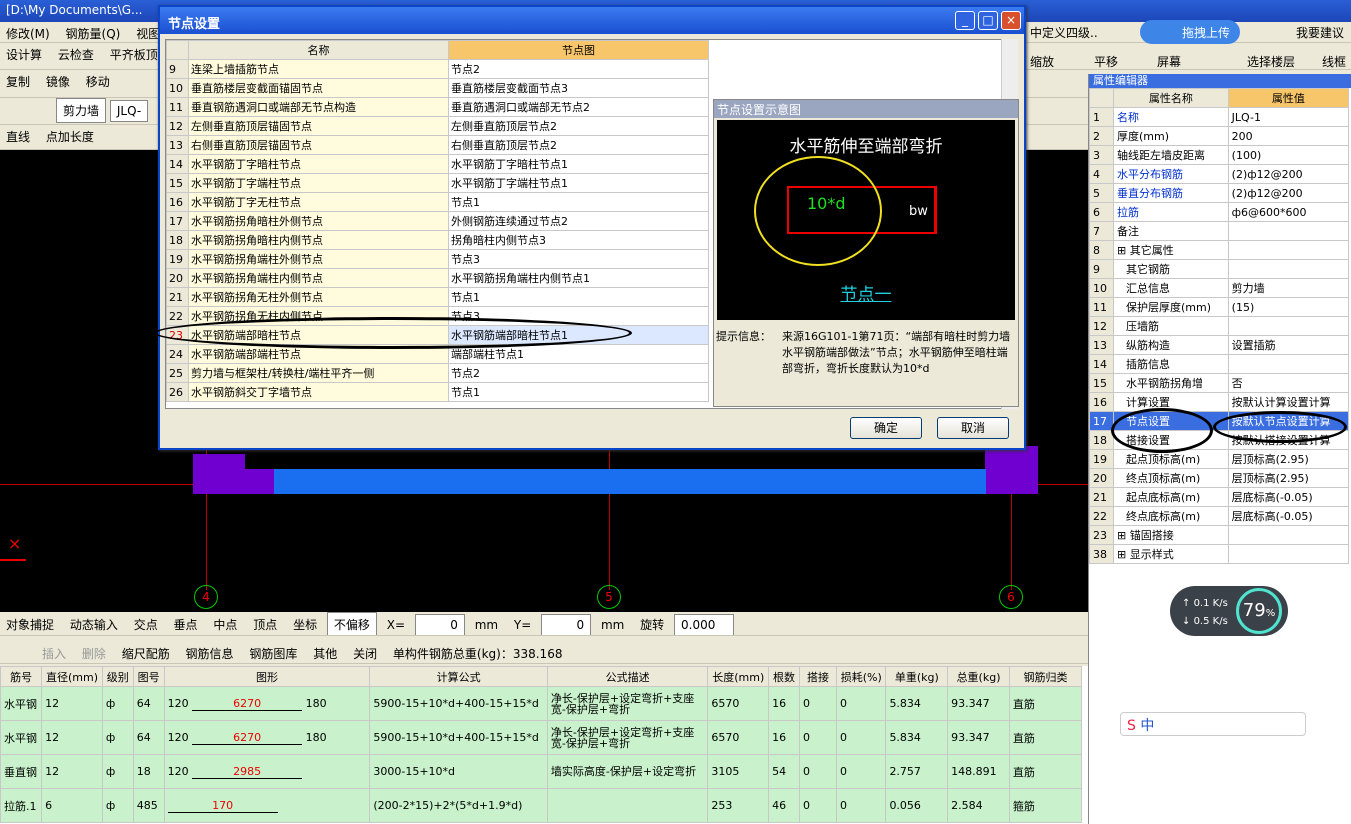 The width and height of the screenshot is (1351, 824). I want to click on node-row: 17 水平钢筋拐角暗柱外侧节点 外侧钢筋连续通过节点2, so click(437, 221).